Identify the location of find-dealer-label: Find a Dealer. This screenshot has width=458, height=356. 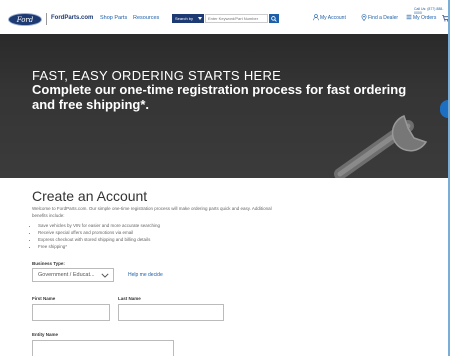
(383, 18).